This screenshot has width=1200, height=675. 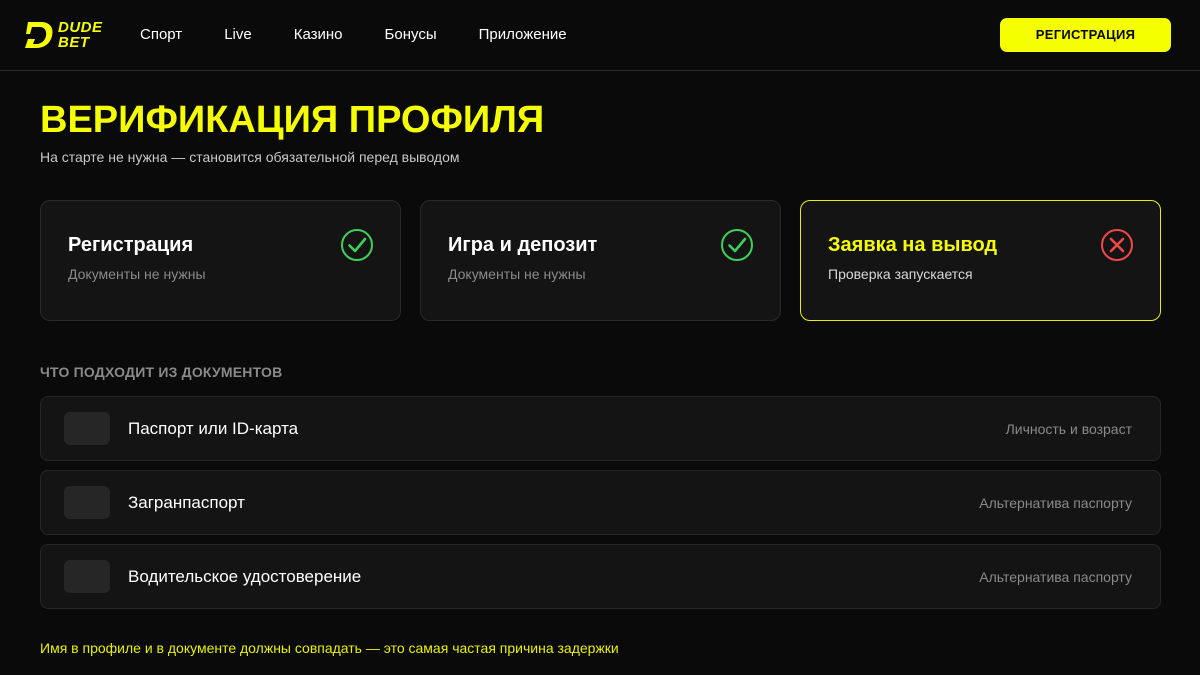 What do you see at coordinates (186, 502) in the screenshot?
I see `document-name: Загранпаспорт` at bounding box center [186, 502].